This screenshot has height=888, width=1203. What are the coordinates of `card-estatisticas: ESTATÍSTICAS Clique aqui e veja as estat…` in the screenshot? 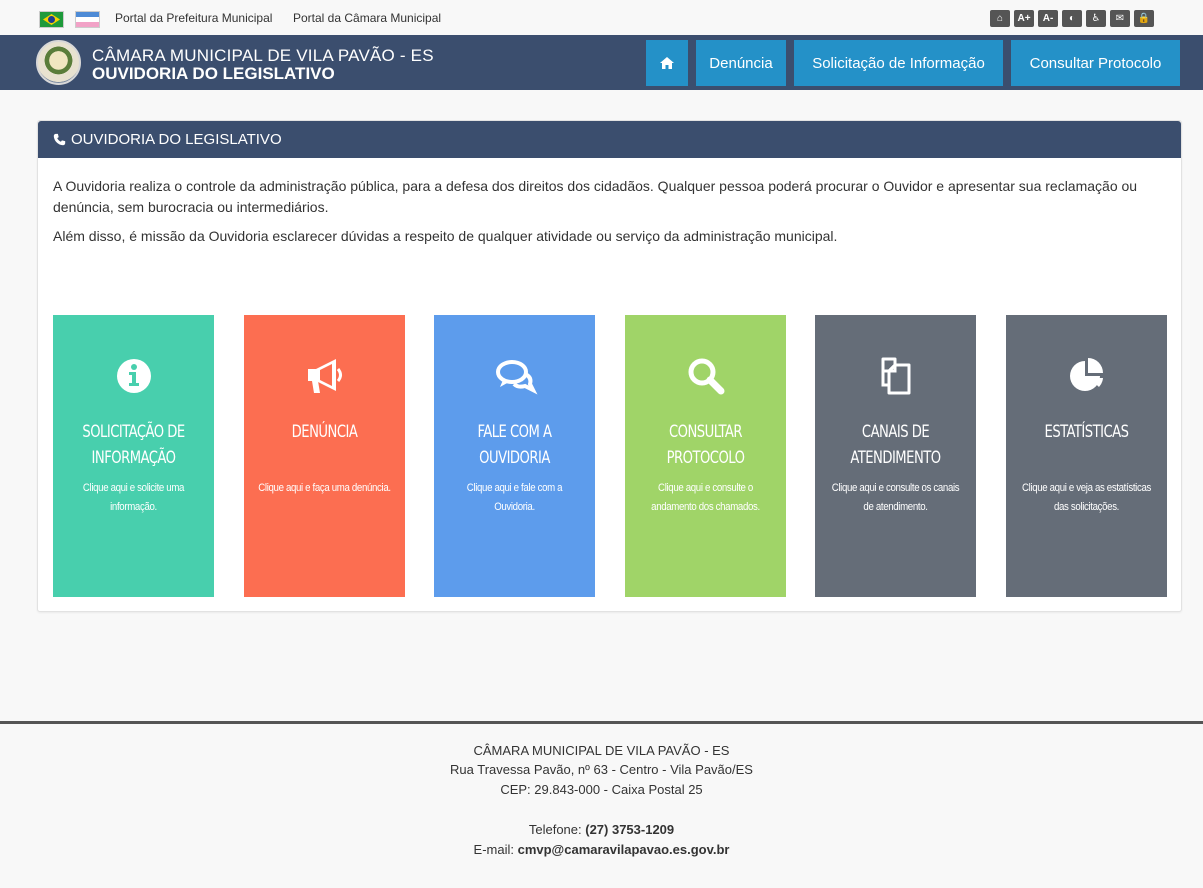 It's located at (1086, 456).